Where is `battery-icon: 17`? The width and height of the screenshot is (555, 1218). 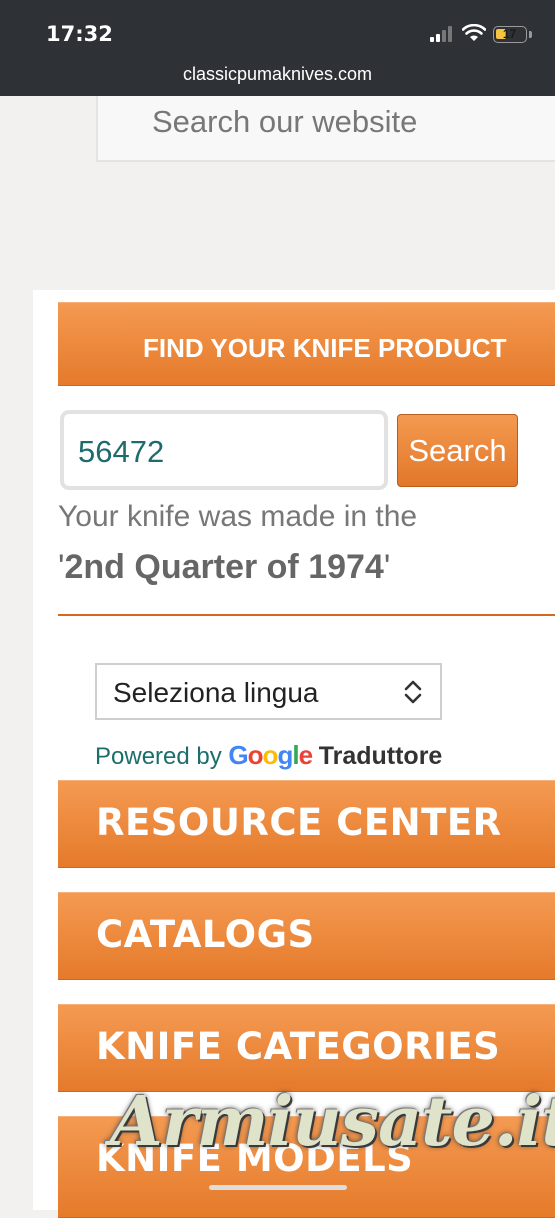
battery-icon: 17 is located at coordinates (510, 34).